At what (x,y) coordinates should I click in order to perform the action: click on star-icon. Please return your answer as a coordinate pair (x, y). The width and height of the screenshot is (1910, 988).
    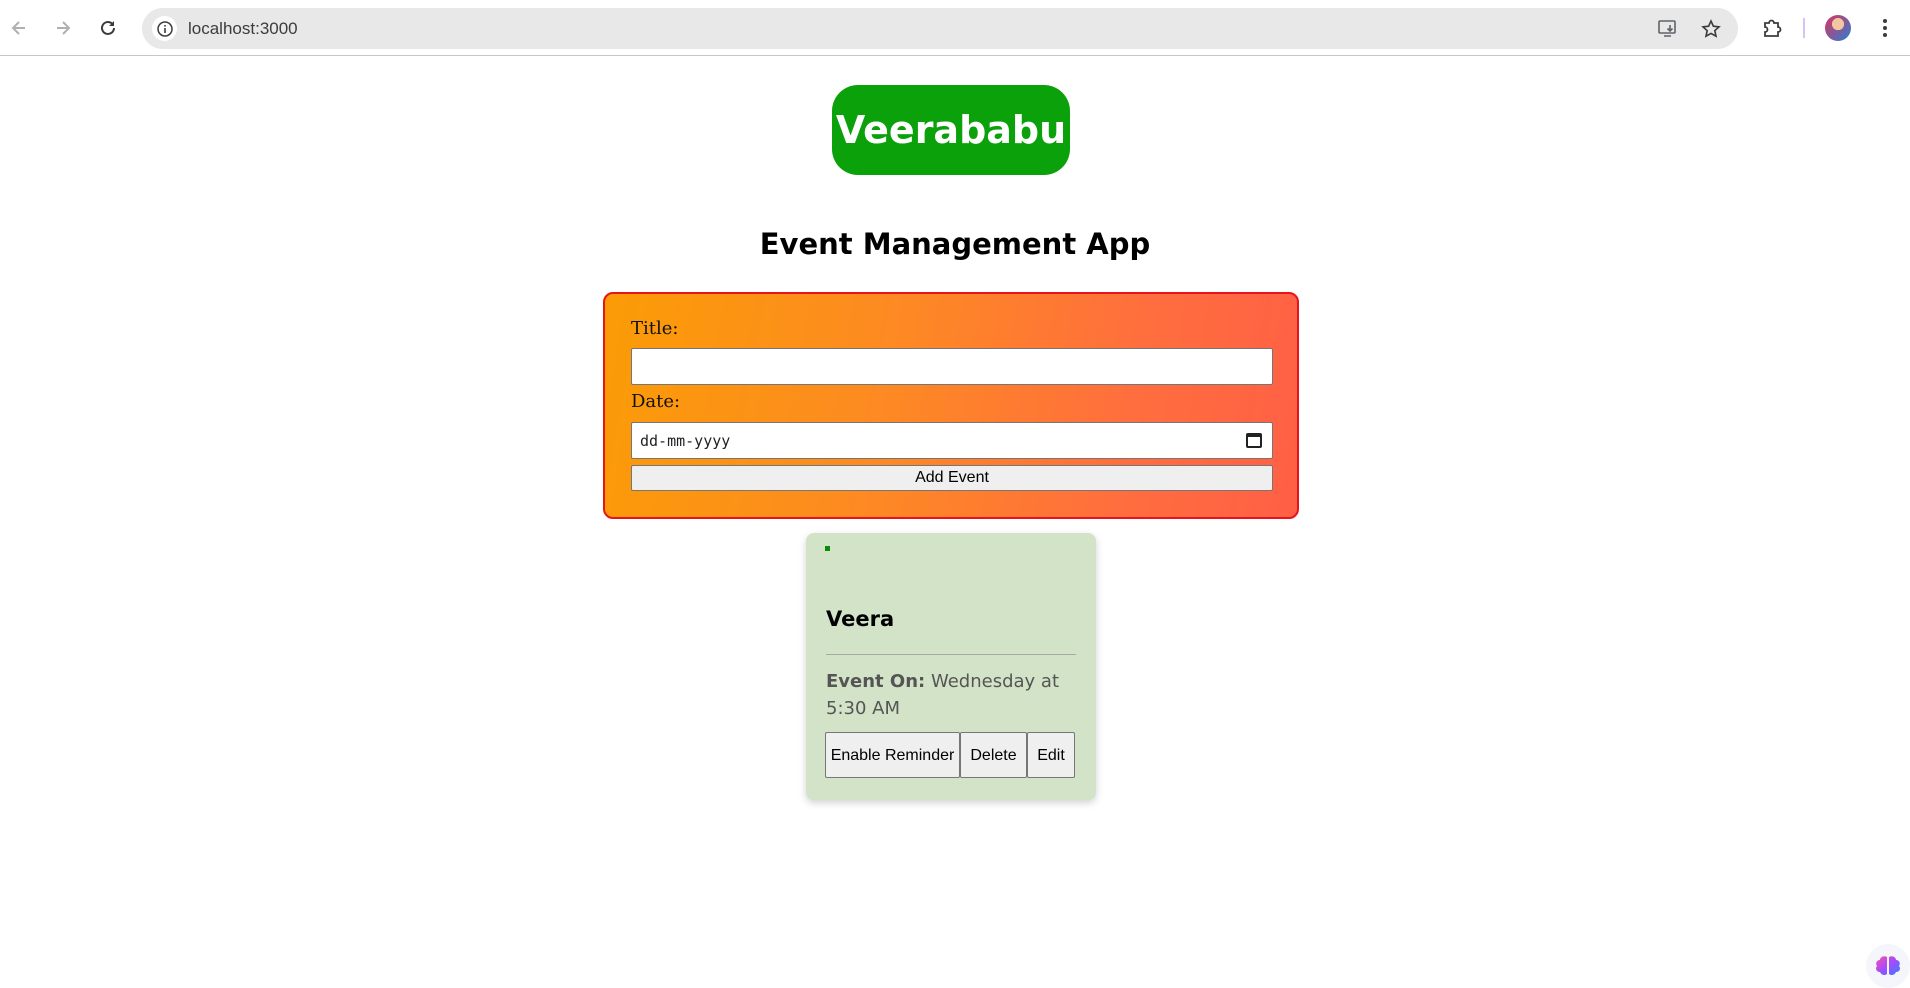
    Looking at the image, I should click on (1711, 28).